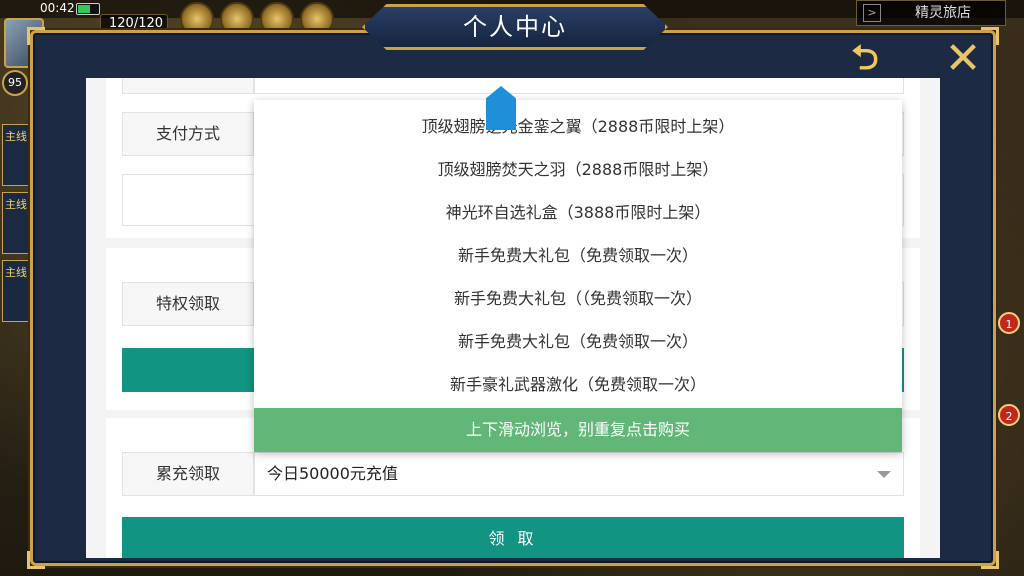 The image size is (1024, 576). Describe the element at coordinates (1009, 415) in the screenshot. I see `notification-badge: 2` at that location.